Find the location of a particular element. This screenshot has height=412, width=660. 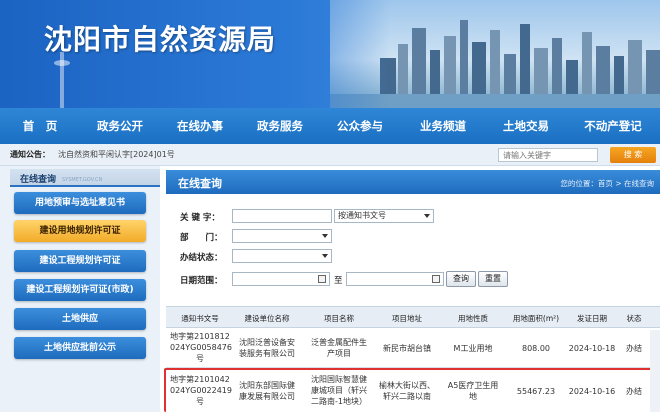

sidebar-item-land-supply: 土地供应 is located at coordinates (80, 319).